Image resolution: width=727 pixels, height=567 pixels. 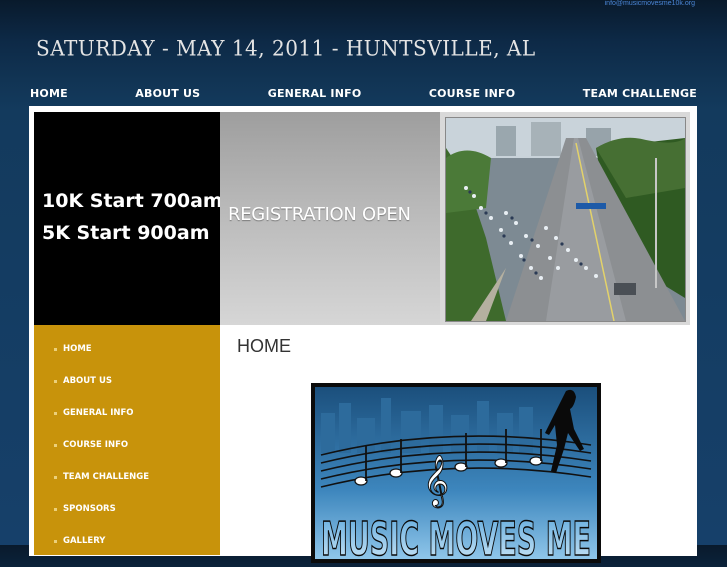 I want to click on registration-panel: REGISTRATION OPEN, so click(x=330, y=218).